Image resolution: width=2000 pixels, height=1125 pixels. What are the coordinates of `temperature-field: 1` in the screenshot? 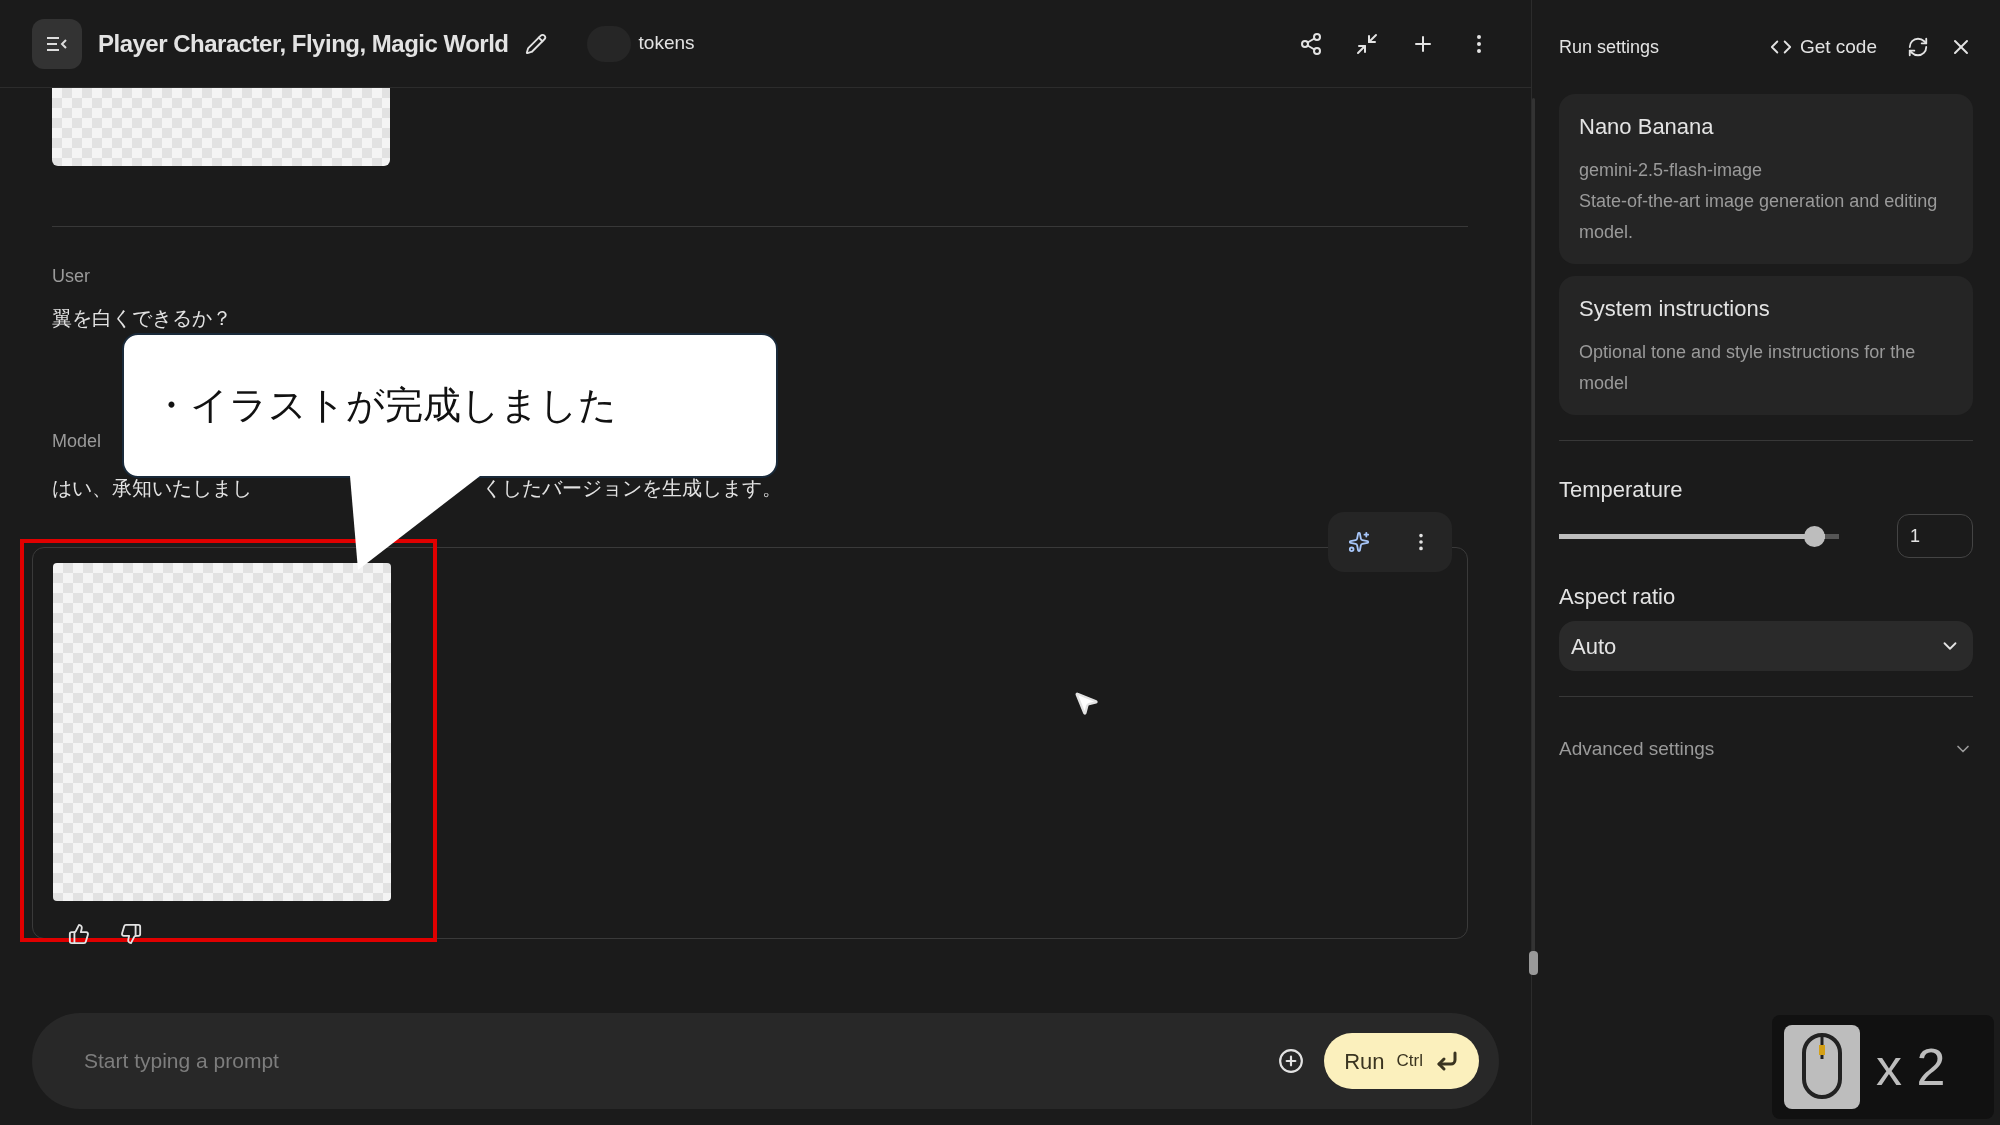 It's located at (1935, 536).